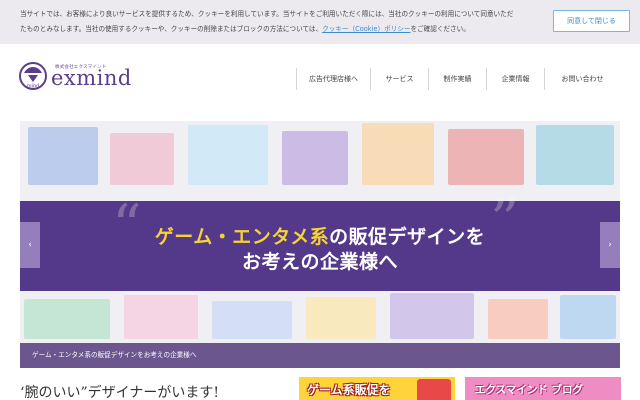 The width and height of the screenshot is (640, 400). Describe the element at coordinates (30, 245) in the screenshot. I see `slider-prev-button: ‹` at that location.